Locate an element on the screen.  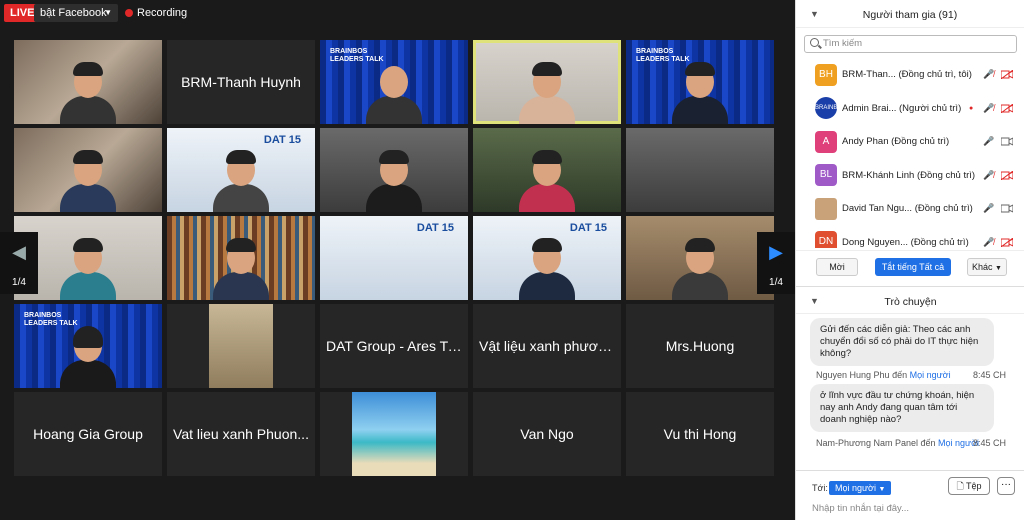
mic-icon: 🎤 is located at coordinates (989, 141).